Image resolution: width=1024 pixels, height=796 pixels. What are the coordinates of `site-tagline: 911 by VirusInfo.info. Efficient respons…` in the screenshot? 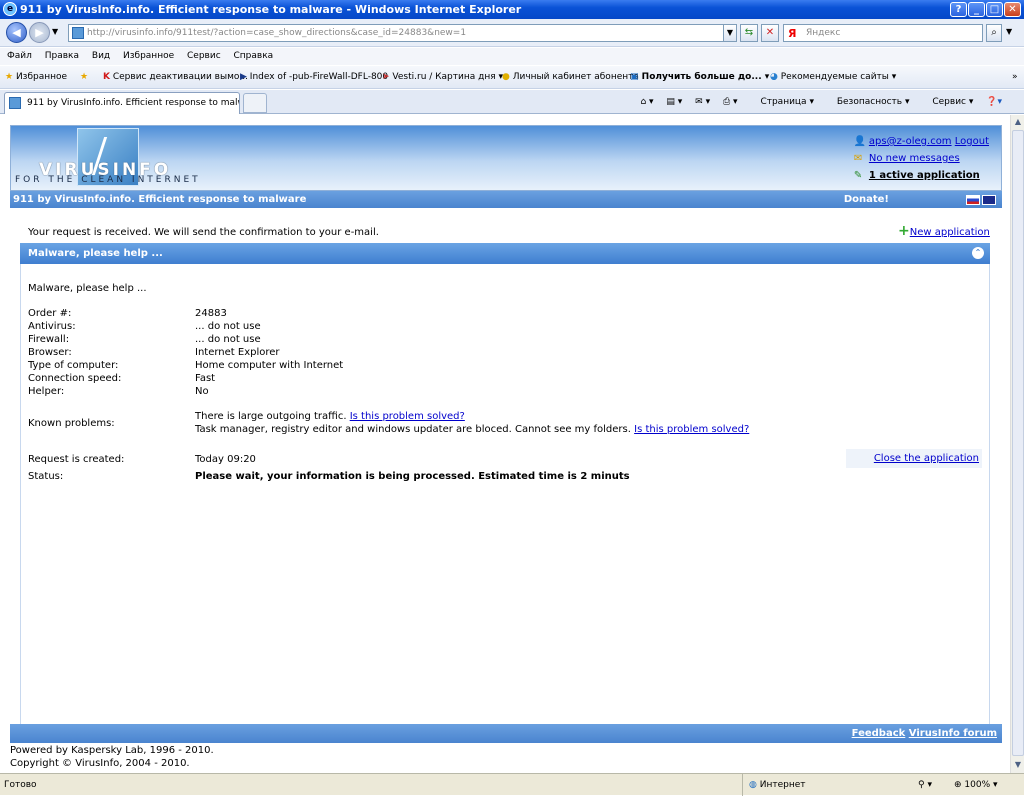 It's located at (160, 199).